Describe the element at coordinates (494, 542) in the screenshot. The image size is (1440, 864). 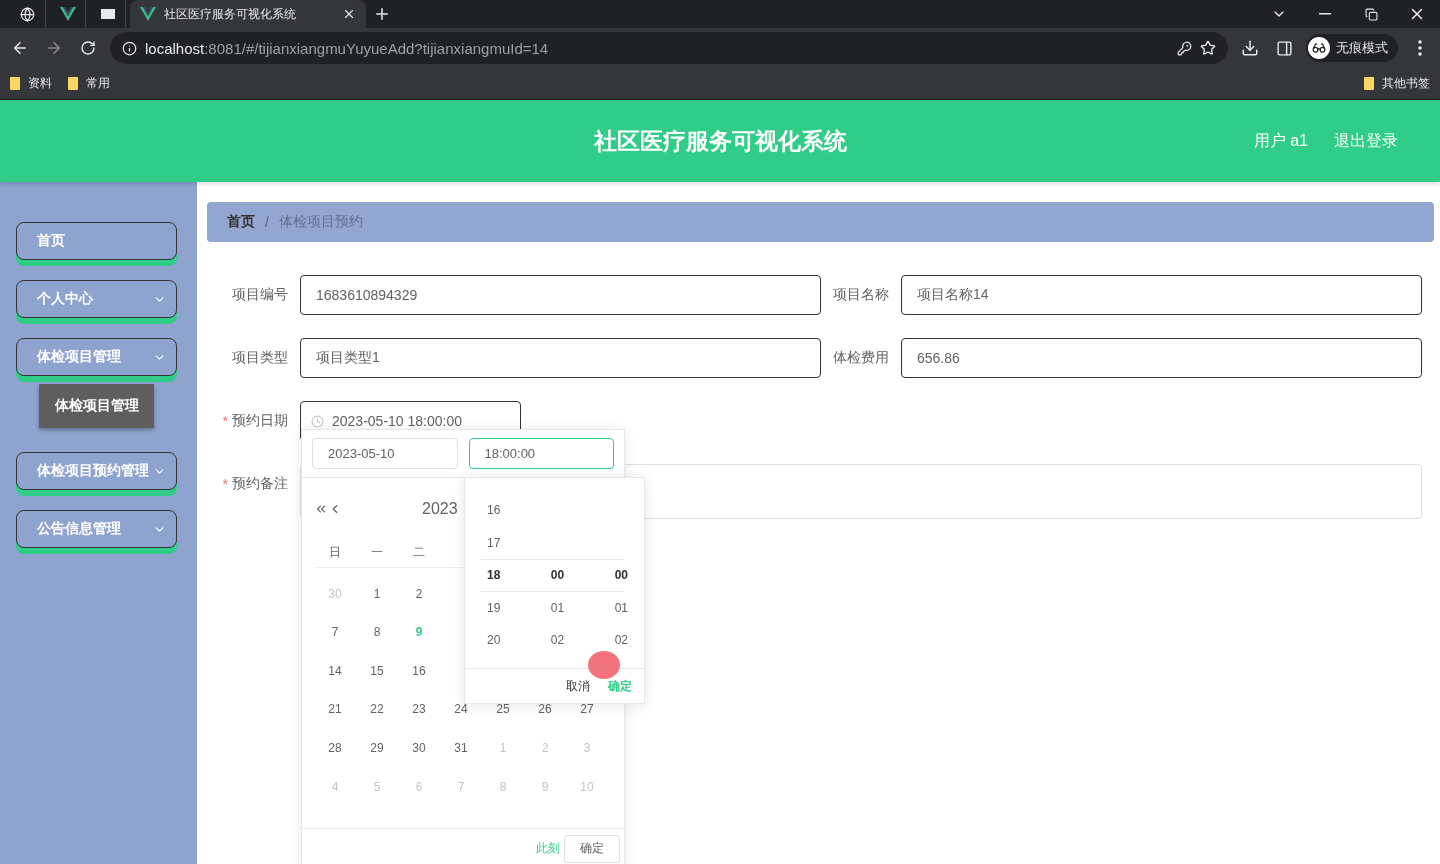
I see `time-option: 17` at that location.